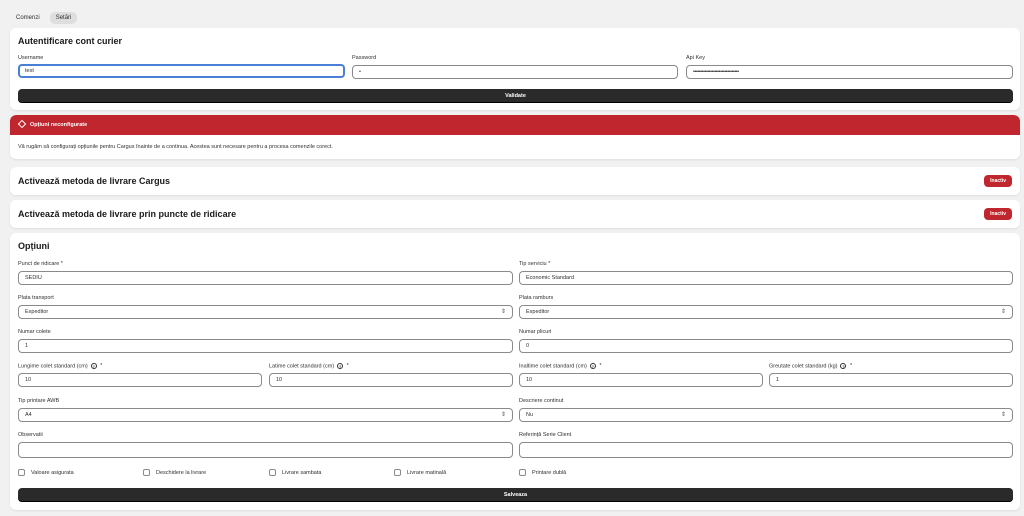  Describe the element at coordinates (536, 298) in the screenshot. I see `ramburs-label: Plata ramburs` at that location.